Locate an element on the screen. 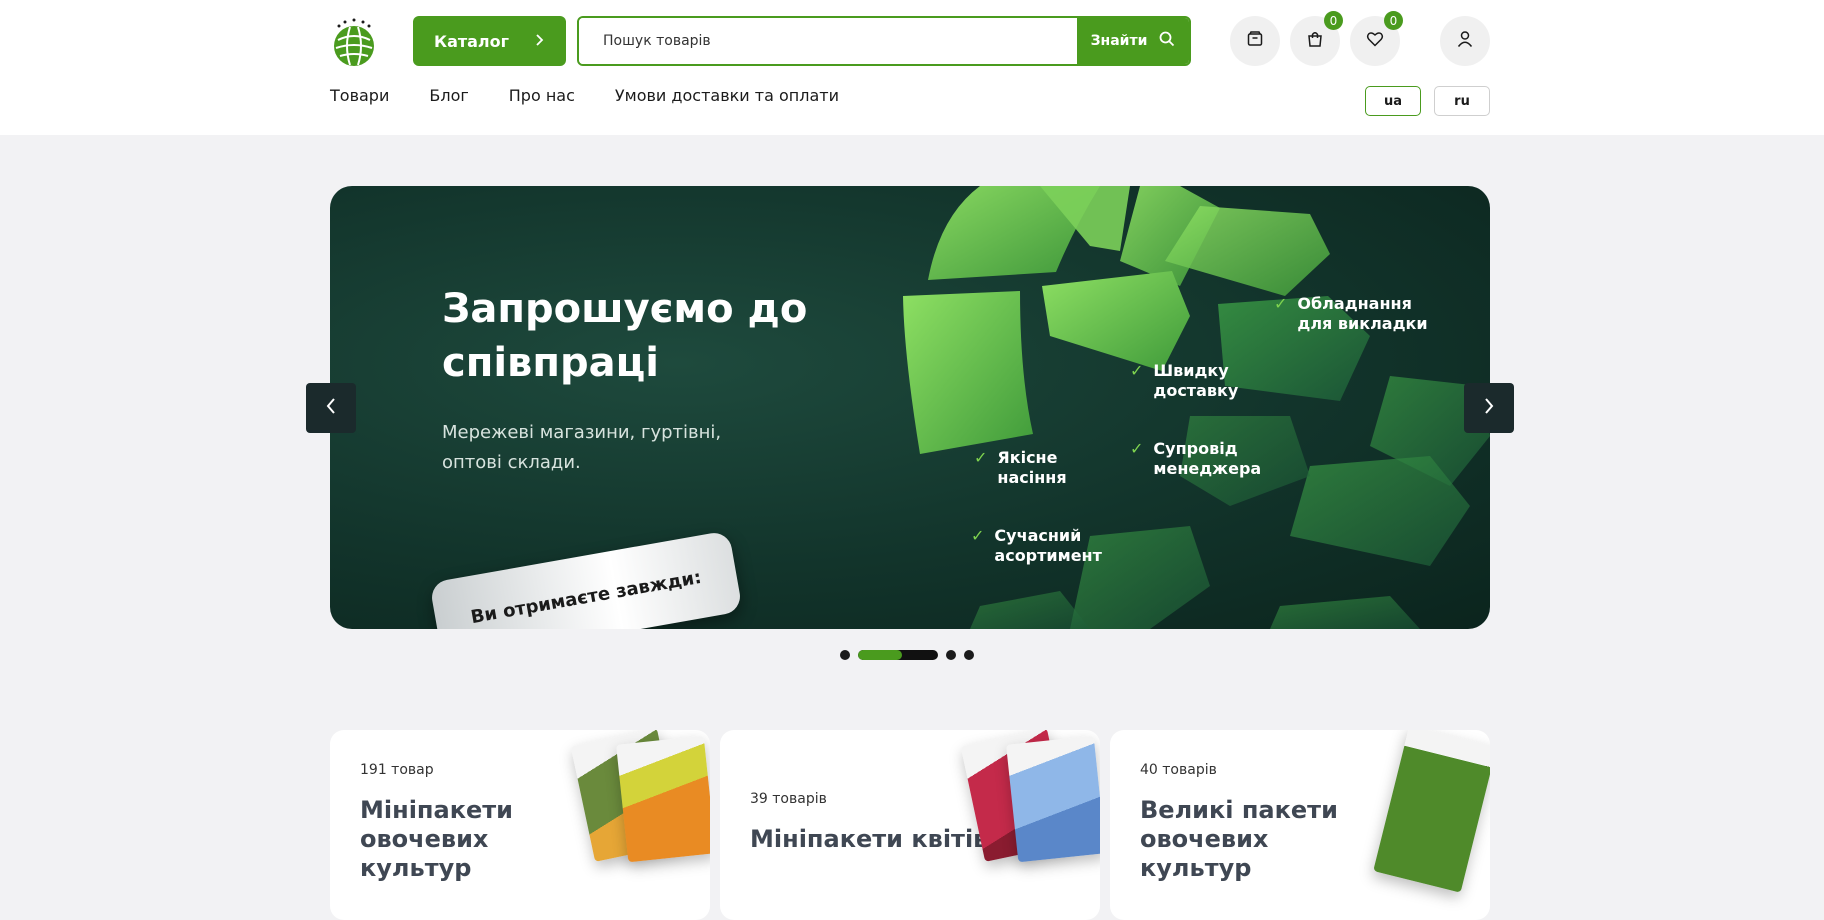 The image size is (1824, 920). slider-prev-button is located at coordinates (331, 408).